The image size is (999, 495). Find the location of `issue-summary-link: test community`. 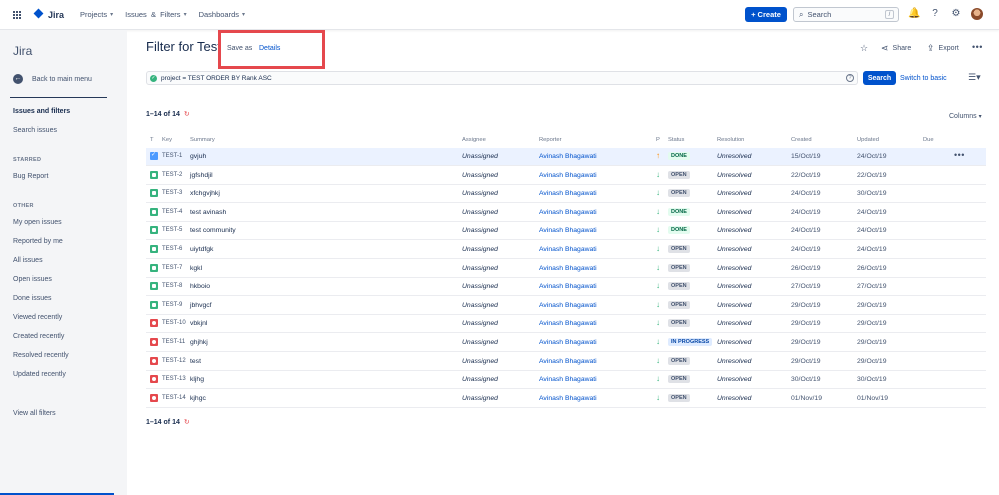

issue-summary-link: test community is located at coordinates (213, 230).